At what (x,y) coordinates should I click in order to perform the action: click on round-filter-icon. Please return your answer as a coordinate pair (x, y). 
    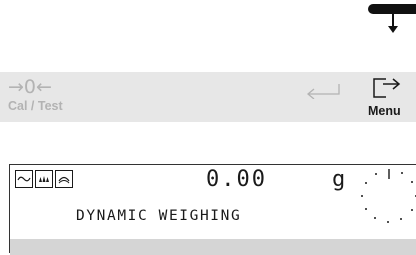
    Looking at the image, I should click on (64, 179).